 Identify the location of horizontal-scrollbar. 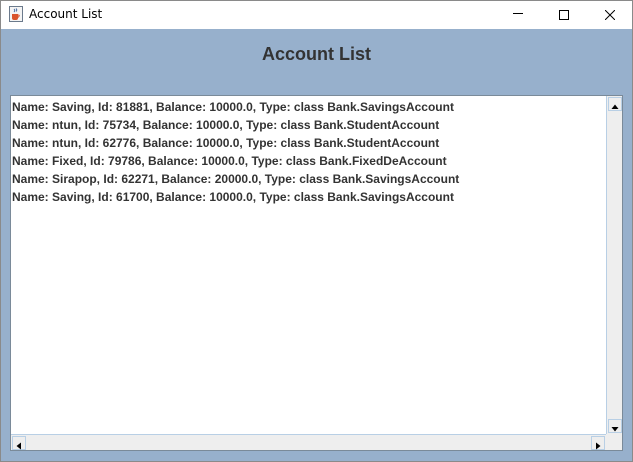
(308, 442).